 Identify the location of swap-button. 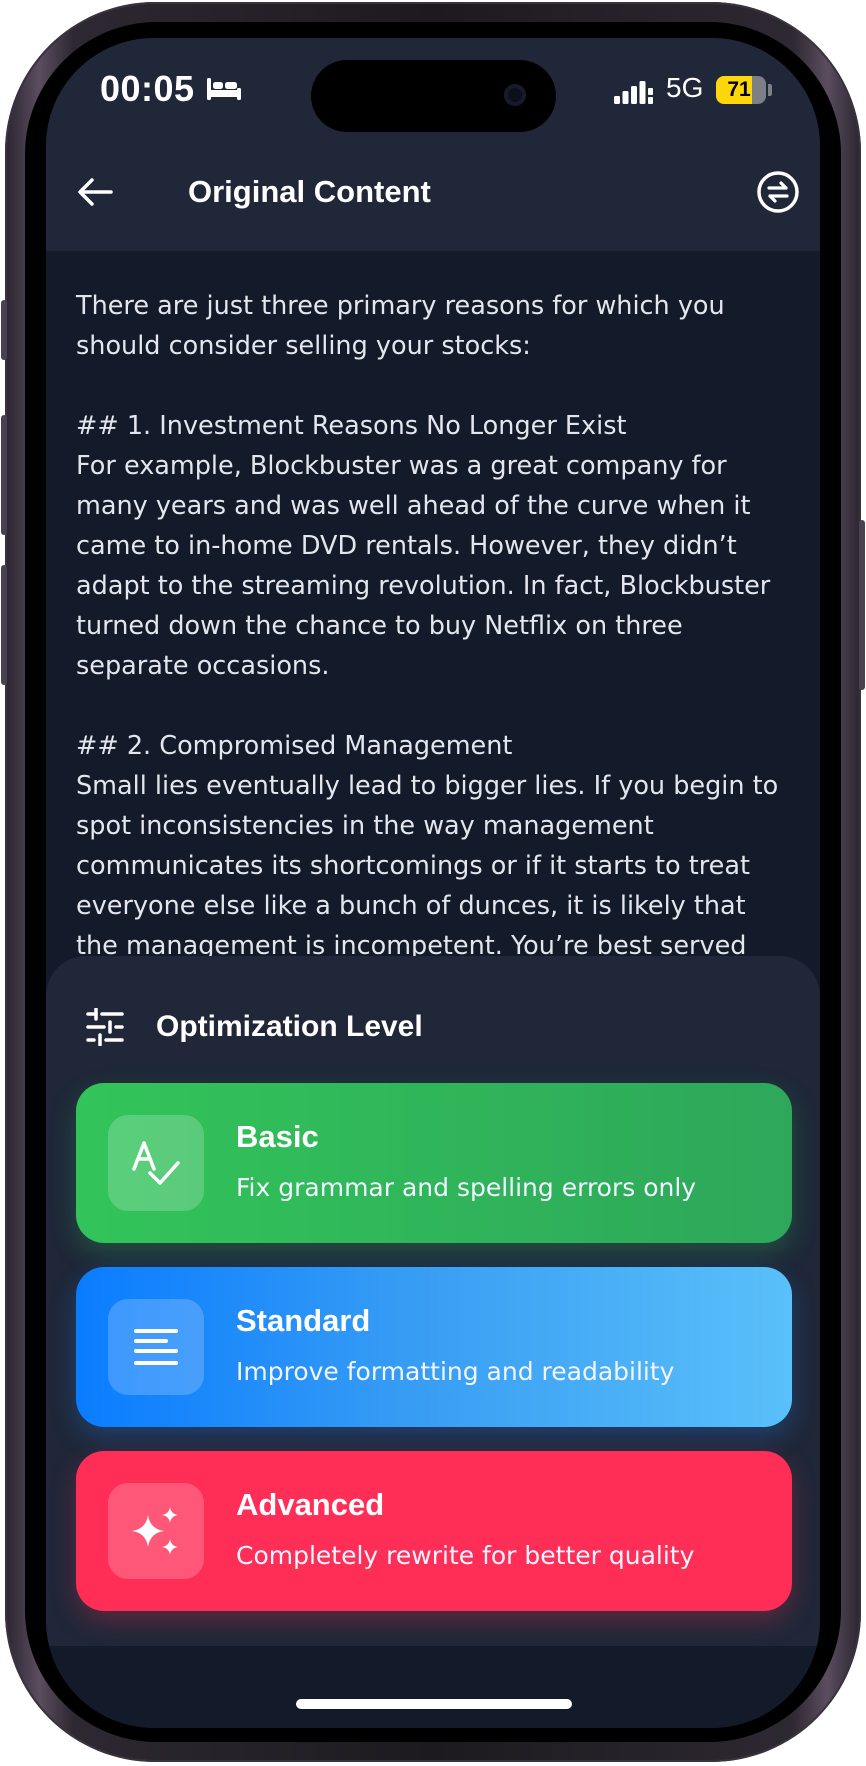
(778, 192).